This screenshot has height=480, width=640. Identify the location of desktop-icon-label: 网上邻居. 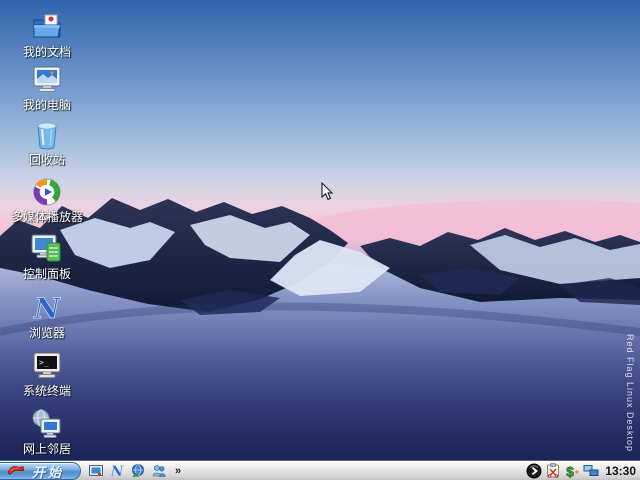
(46, 449).